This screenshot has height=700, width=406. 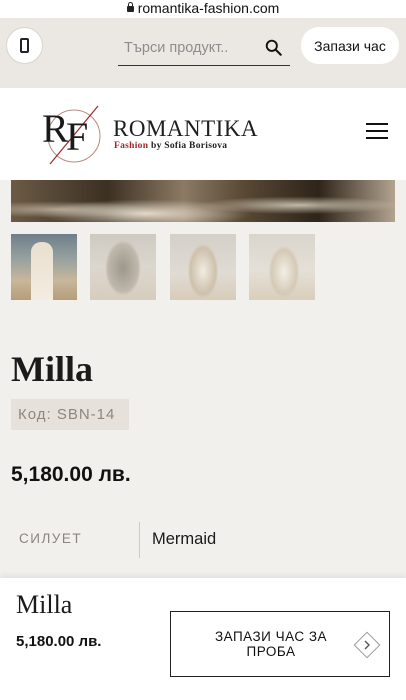 What do you see at coordinates (77, 136) in the screenshot?
I see `logo-monogram-f: F` at bounding box center [77, 136].